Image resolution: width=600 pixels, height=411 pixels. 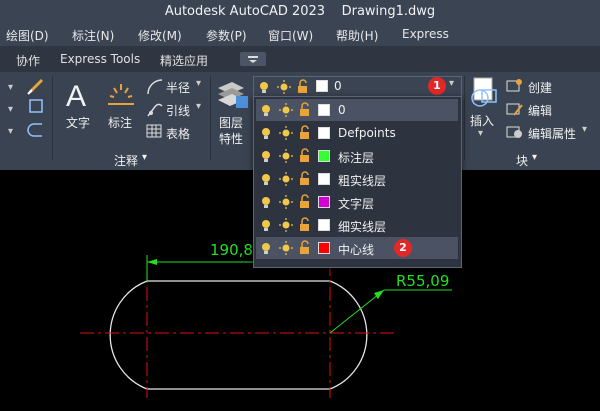 I want to click on layer-row: 中心线 2, so click(x=357, y=248).